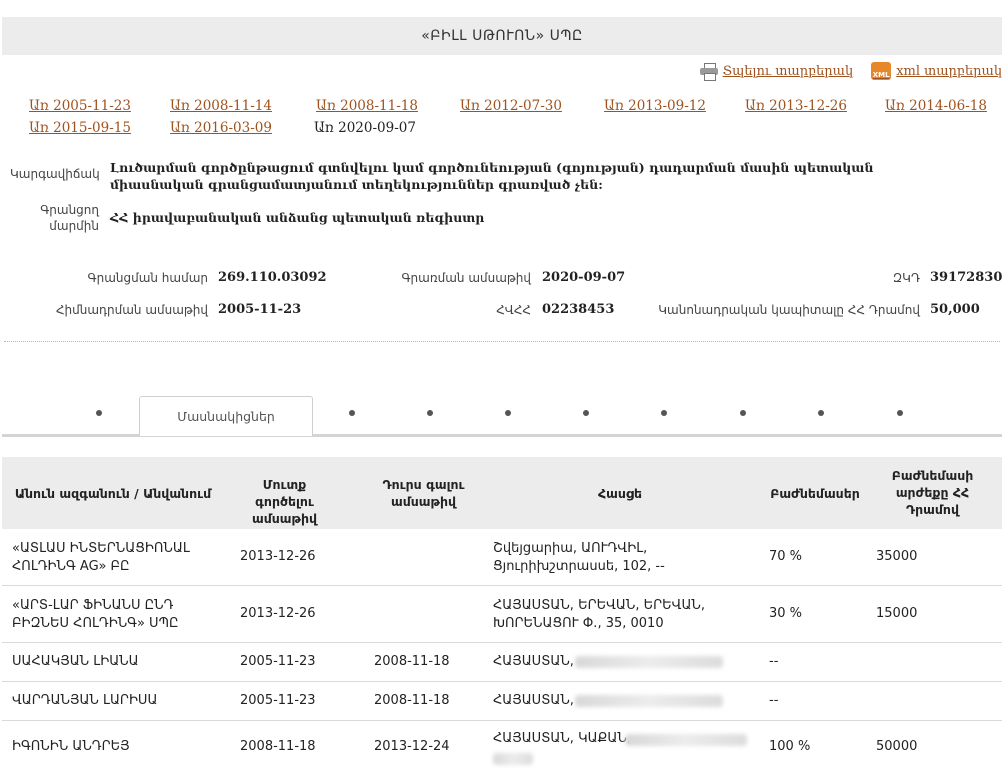  Describe the element at coordinates (584, 277) in the screenshot. I see `reg-date-value: 2020-09-07` at that location.